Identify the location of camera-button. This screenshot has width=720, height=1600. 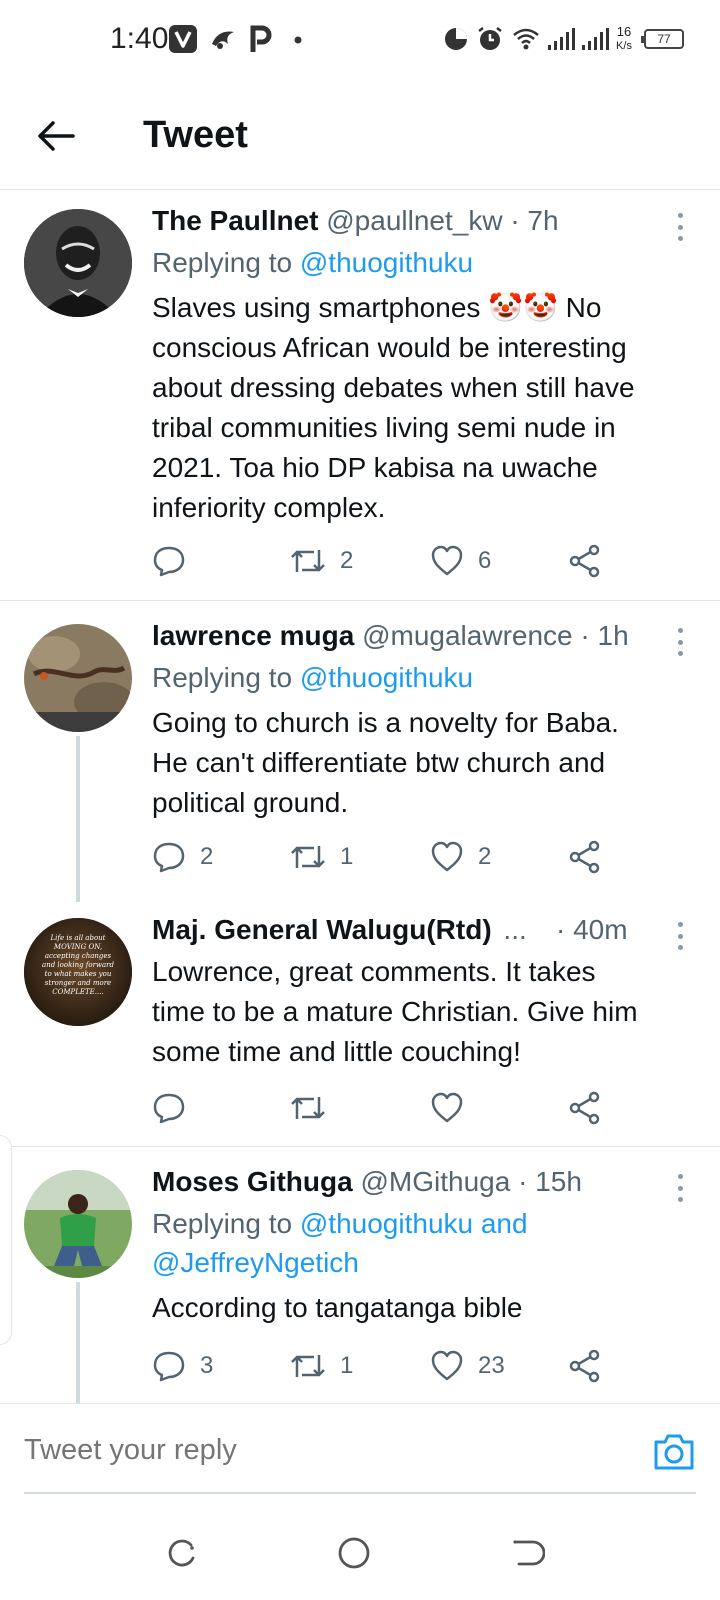
(674, 1452).